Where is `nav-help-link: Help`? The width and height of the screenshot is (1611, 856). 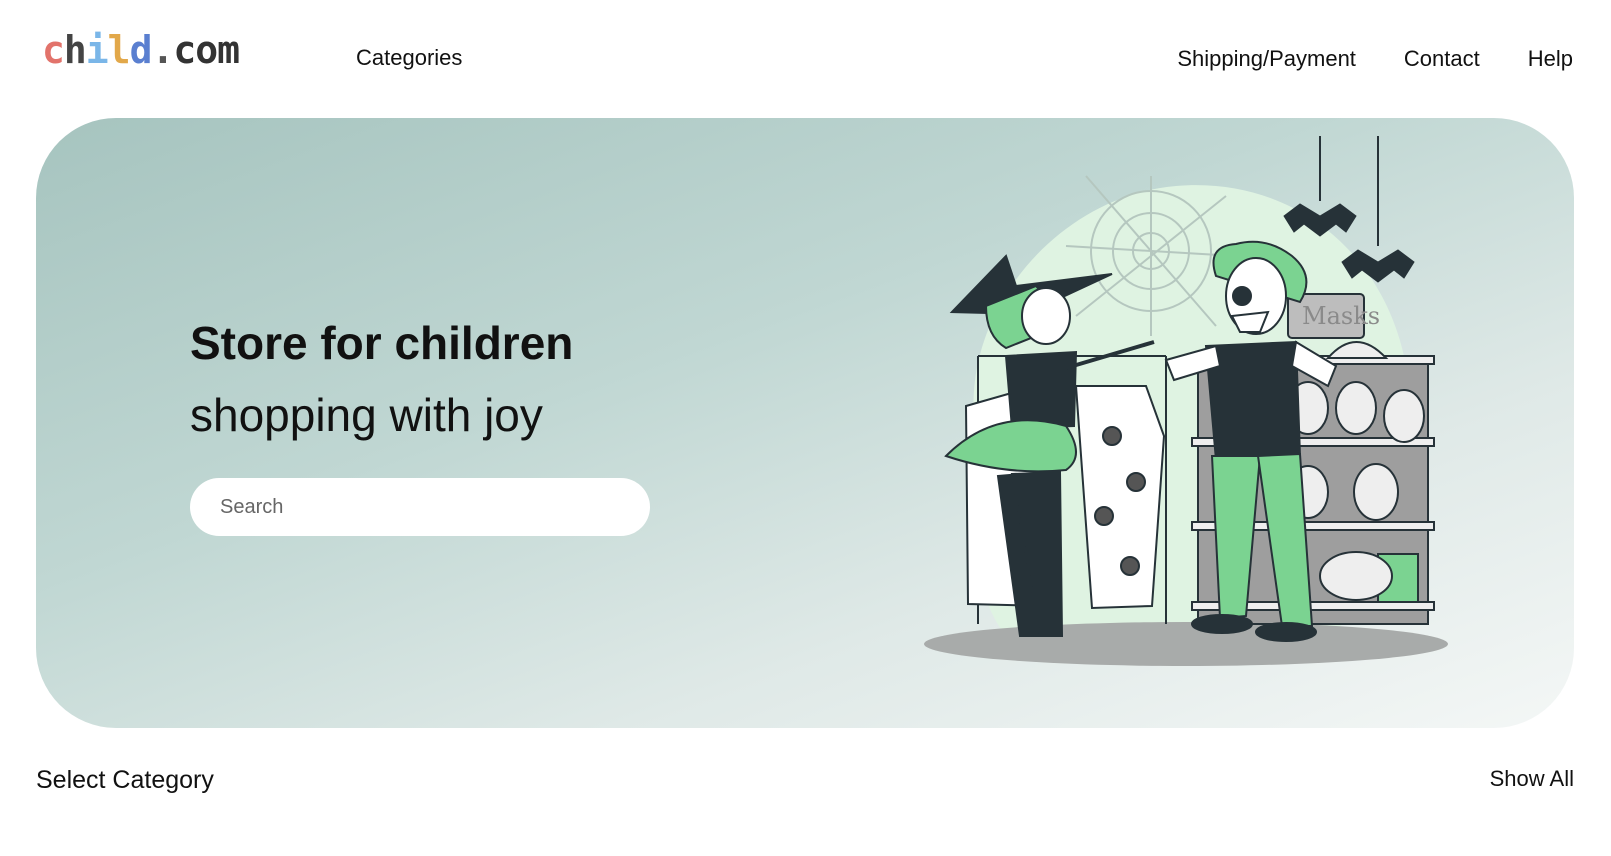
nav-help-link: Help is located at coordinates (1550, 59).